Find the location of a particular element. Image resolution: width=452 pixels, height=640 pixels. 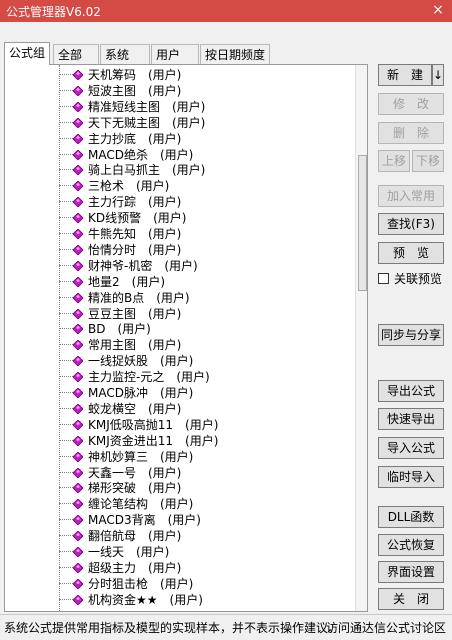

tree-item-label: 梯形突破 (用户) is located at coordinates (135, 488).